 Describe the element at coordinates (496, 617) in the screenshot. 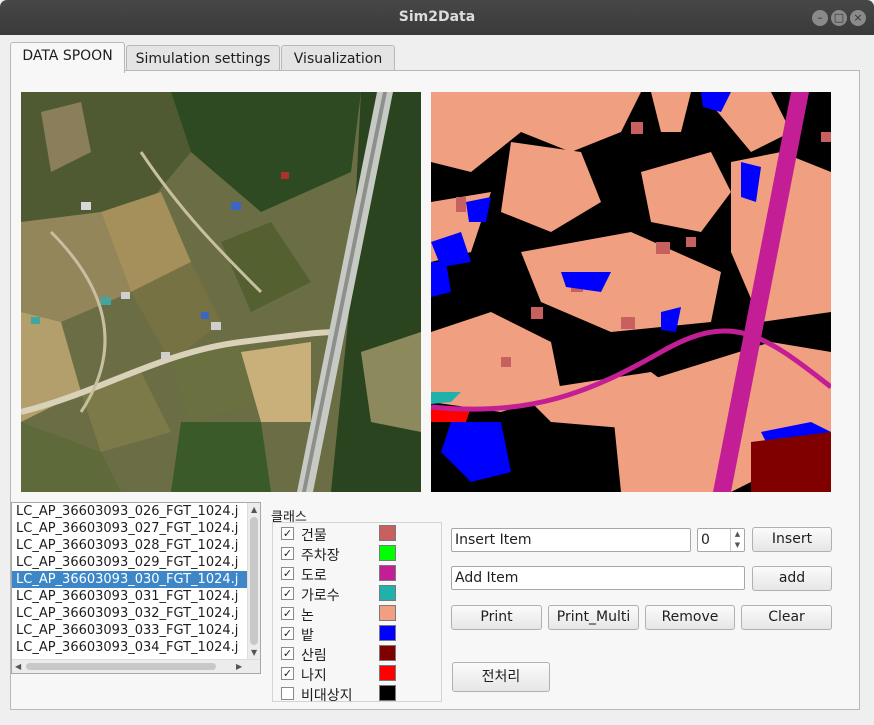

I see `print-button: Print` at that location.